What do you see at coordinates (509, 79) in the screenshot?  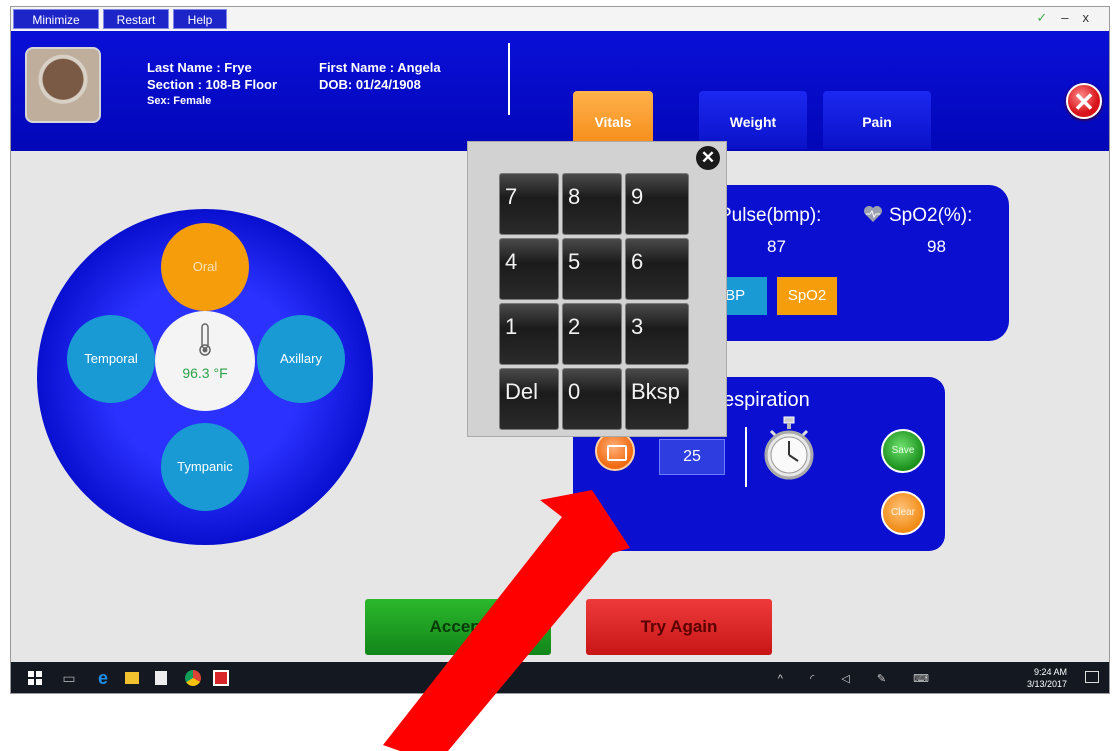 I see `header-divider` at bounding box center [509, 79].